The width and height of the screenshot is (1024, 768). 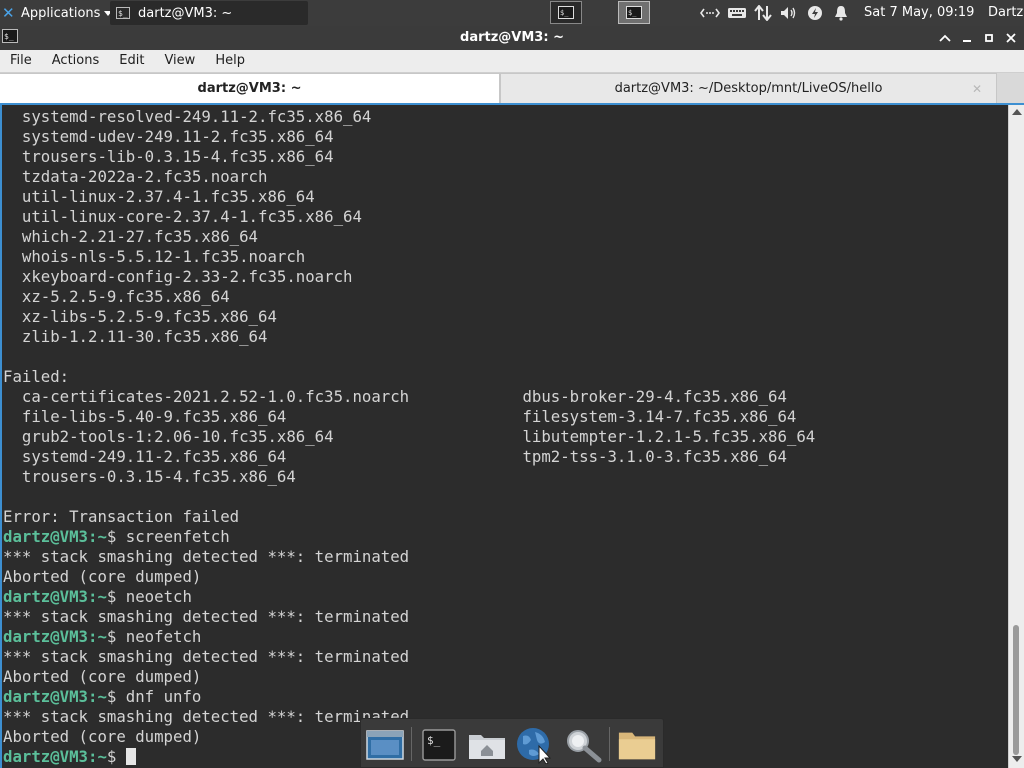 I want to click on menu-file: File, so click(x=21, y=61).